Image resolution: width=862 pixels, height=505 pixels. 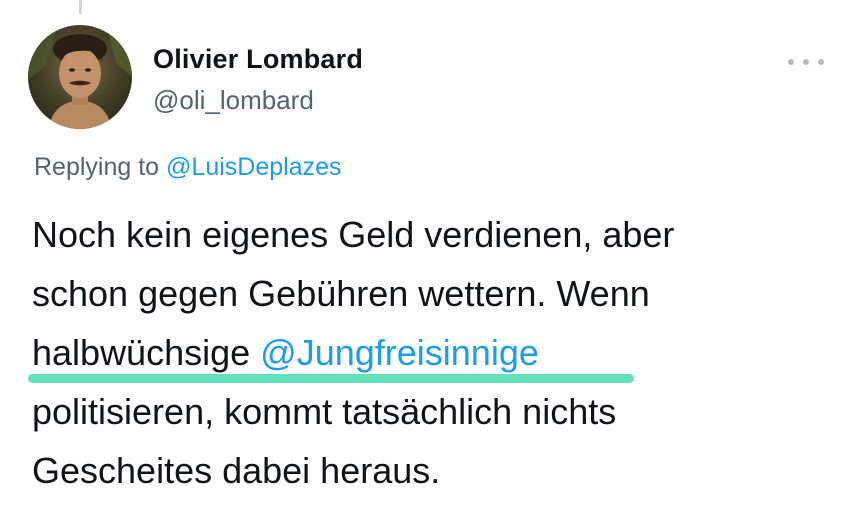 I want to click on replying-to-mention-link: @LuisDeplazes, so click(x=253, y=167).